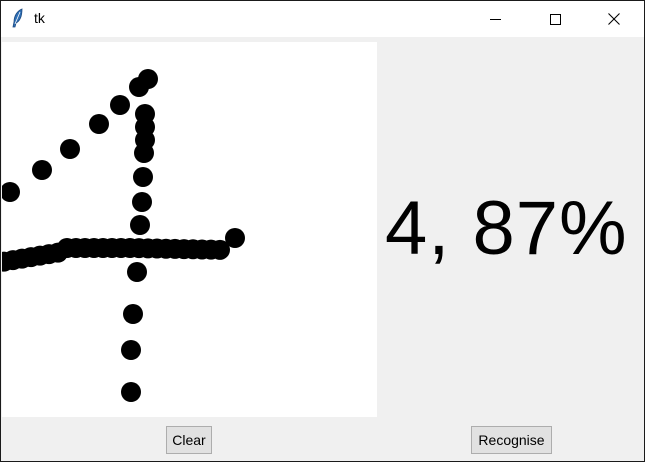  I want to click on maximize-icon, so click(555, 19).